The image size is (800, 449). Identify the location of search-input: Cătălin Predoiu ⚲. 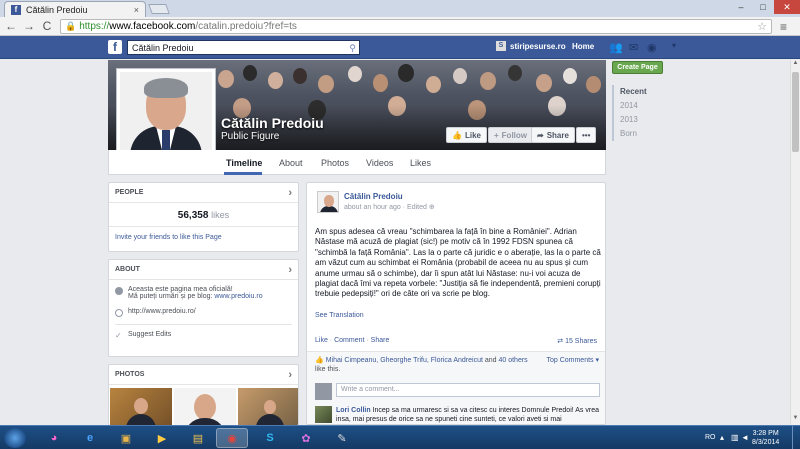
(243, 47).